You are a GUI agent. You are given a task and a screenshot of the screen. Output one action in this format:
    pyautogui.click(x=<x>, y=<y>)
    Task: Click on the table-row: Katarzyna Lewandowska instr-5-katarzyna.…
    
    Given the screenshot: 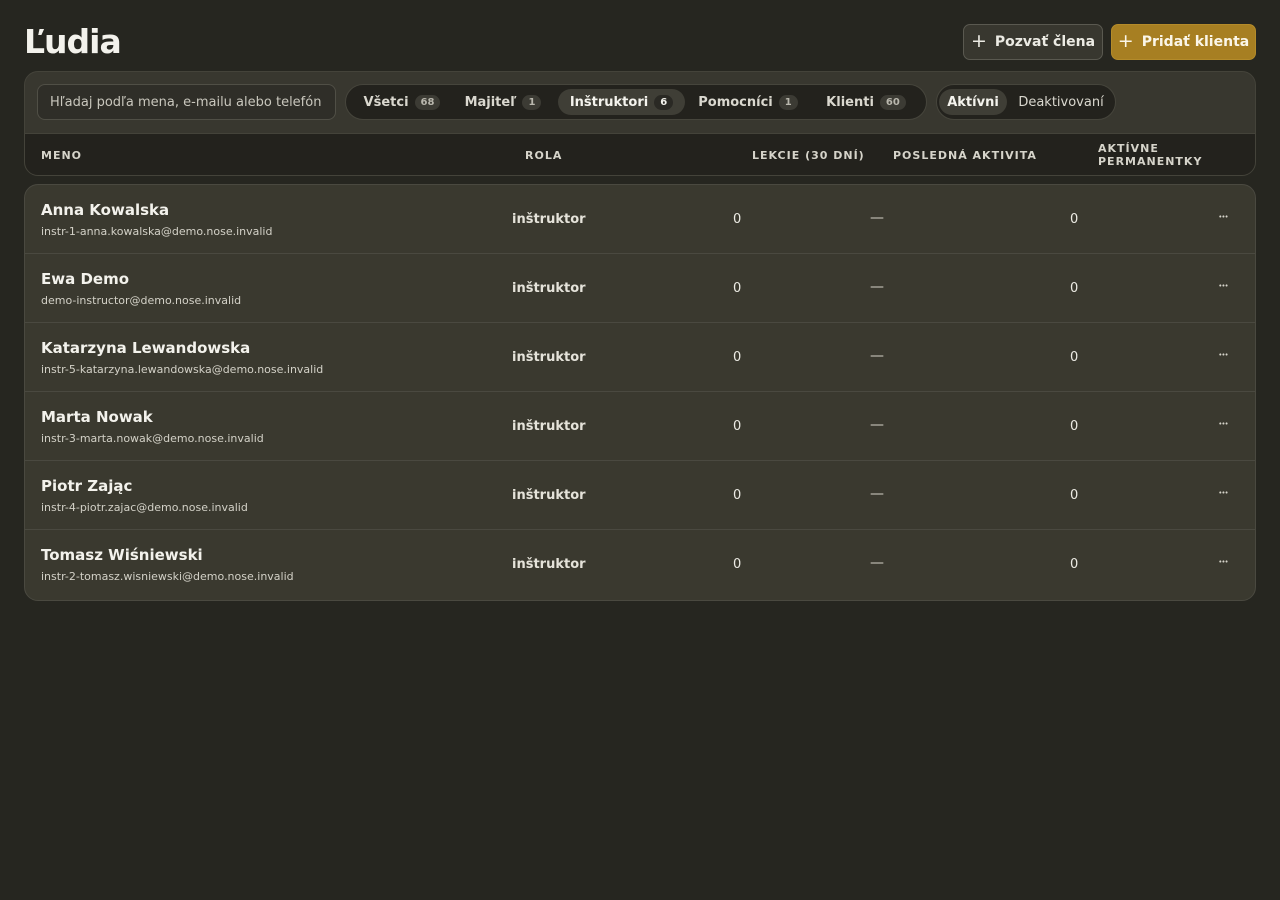 What is the action you would take?
    pyautogui.click(x=640, y=357)
    